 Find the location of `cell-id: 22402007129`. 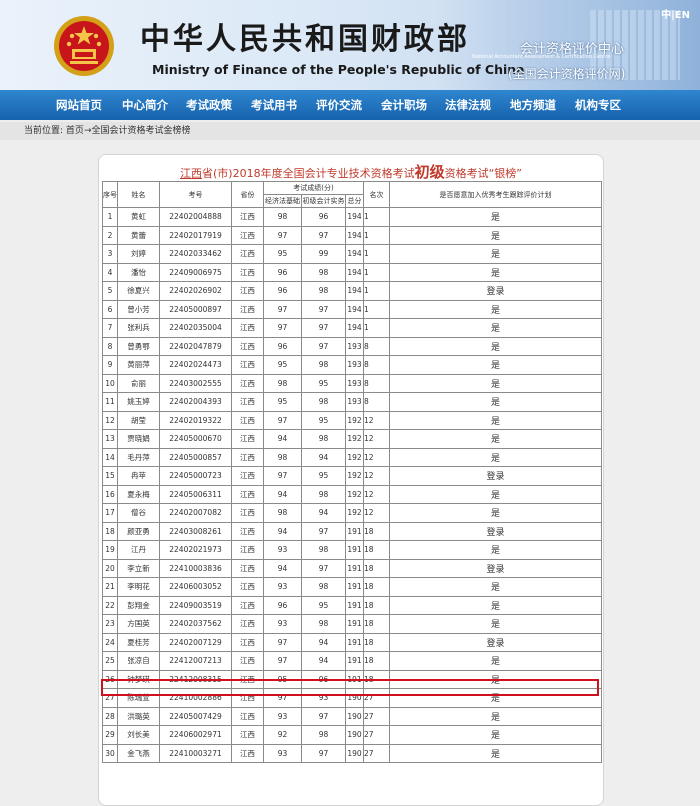

cell-id: 22402007129 is located at coordinates (195, 642).